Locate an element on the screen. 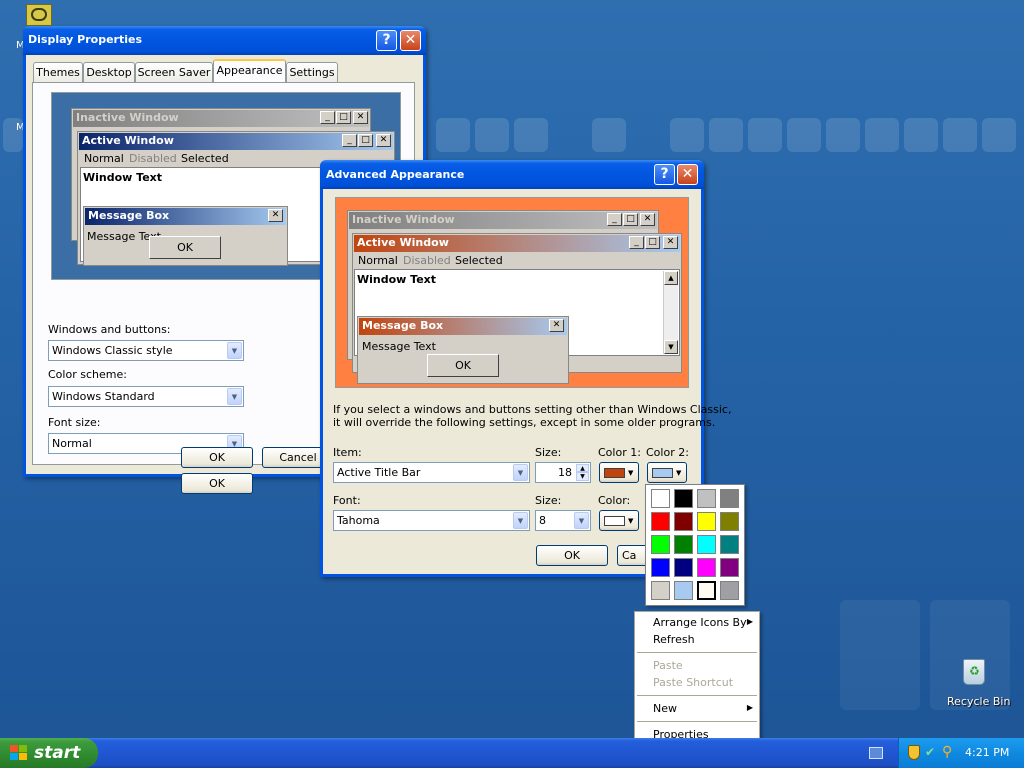 The height and width of the screenshot is (768, 1024). menu-item-refresh: Refresh is located at coordinates (674, 639).